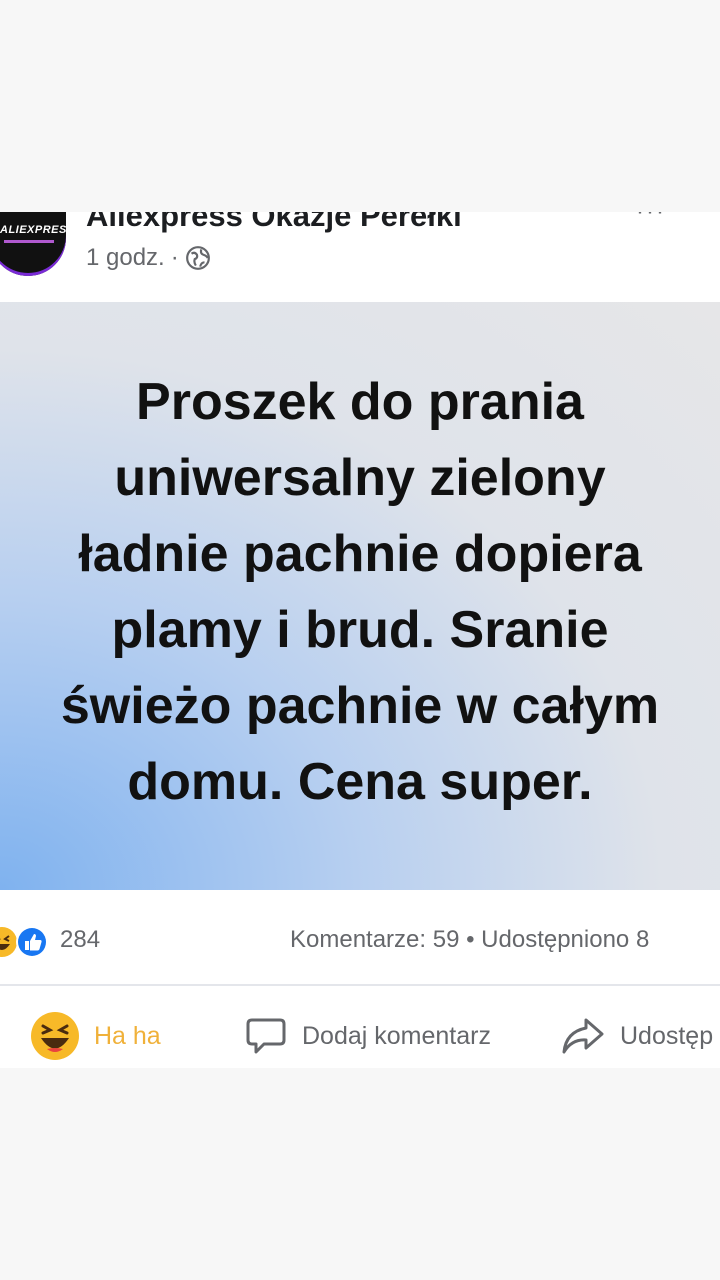 This screenshot has height=1280, width=720. I want to click on divider, so click(360, 985).